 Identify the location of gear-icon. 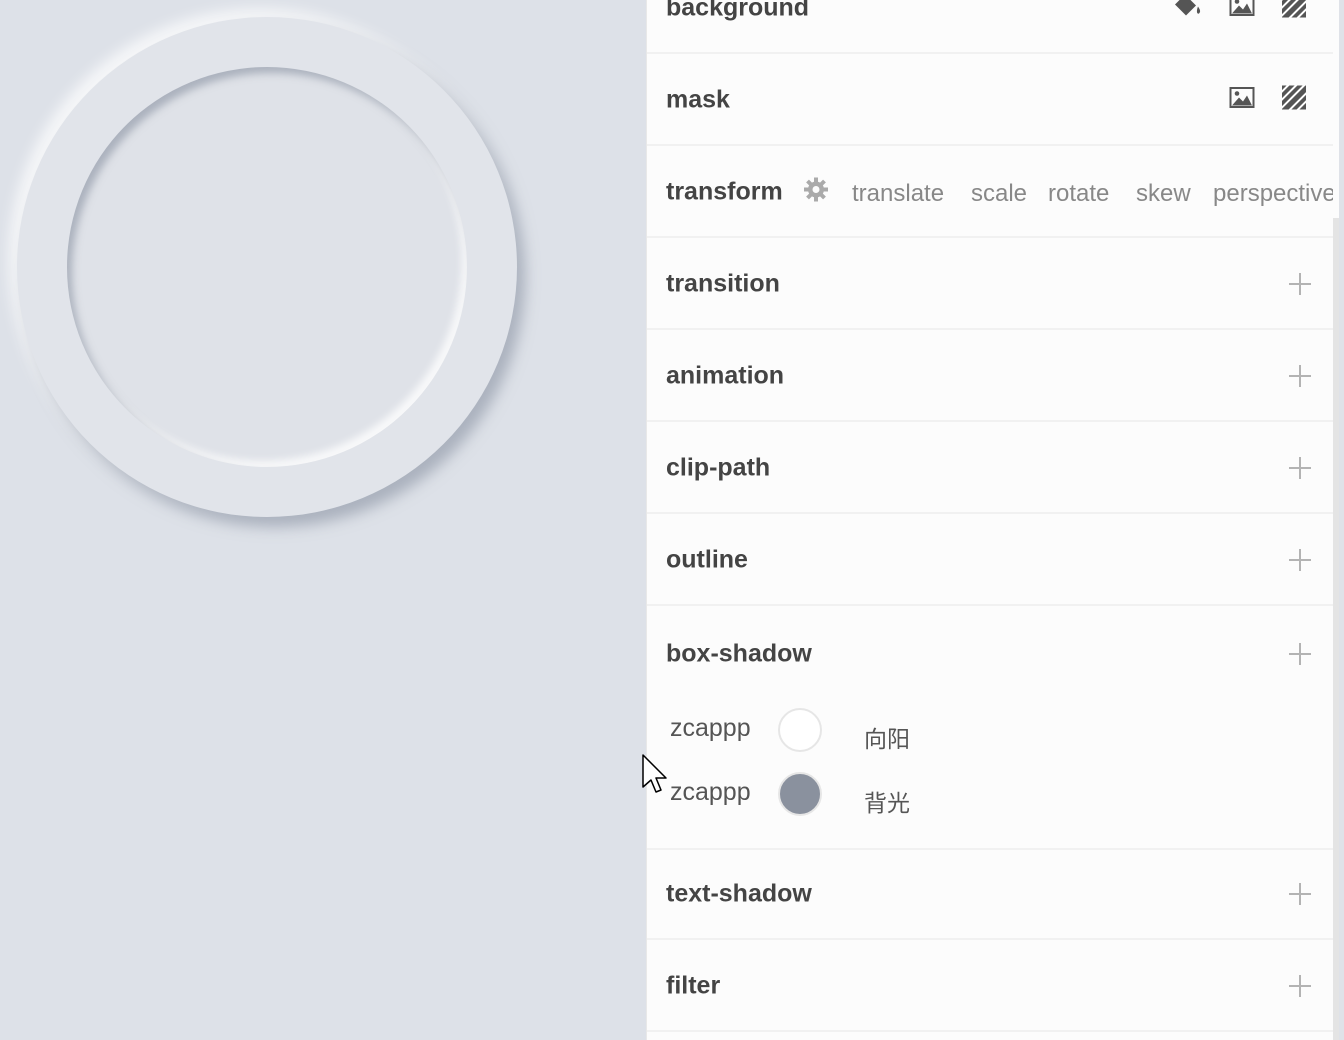
(816, 192).